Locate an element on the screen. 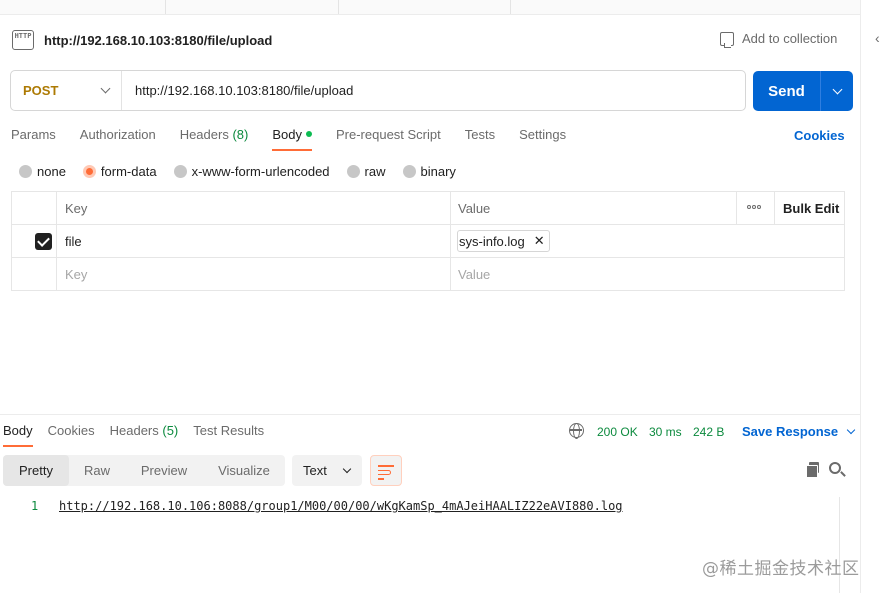 This screenshot has width=882, height=593. tab-authorization: Authorization is located at coordinates (118, 139).